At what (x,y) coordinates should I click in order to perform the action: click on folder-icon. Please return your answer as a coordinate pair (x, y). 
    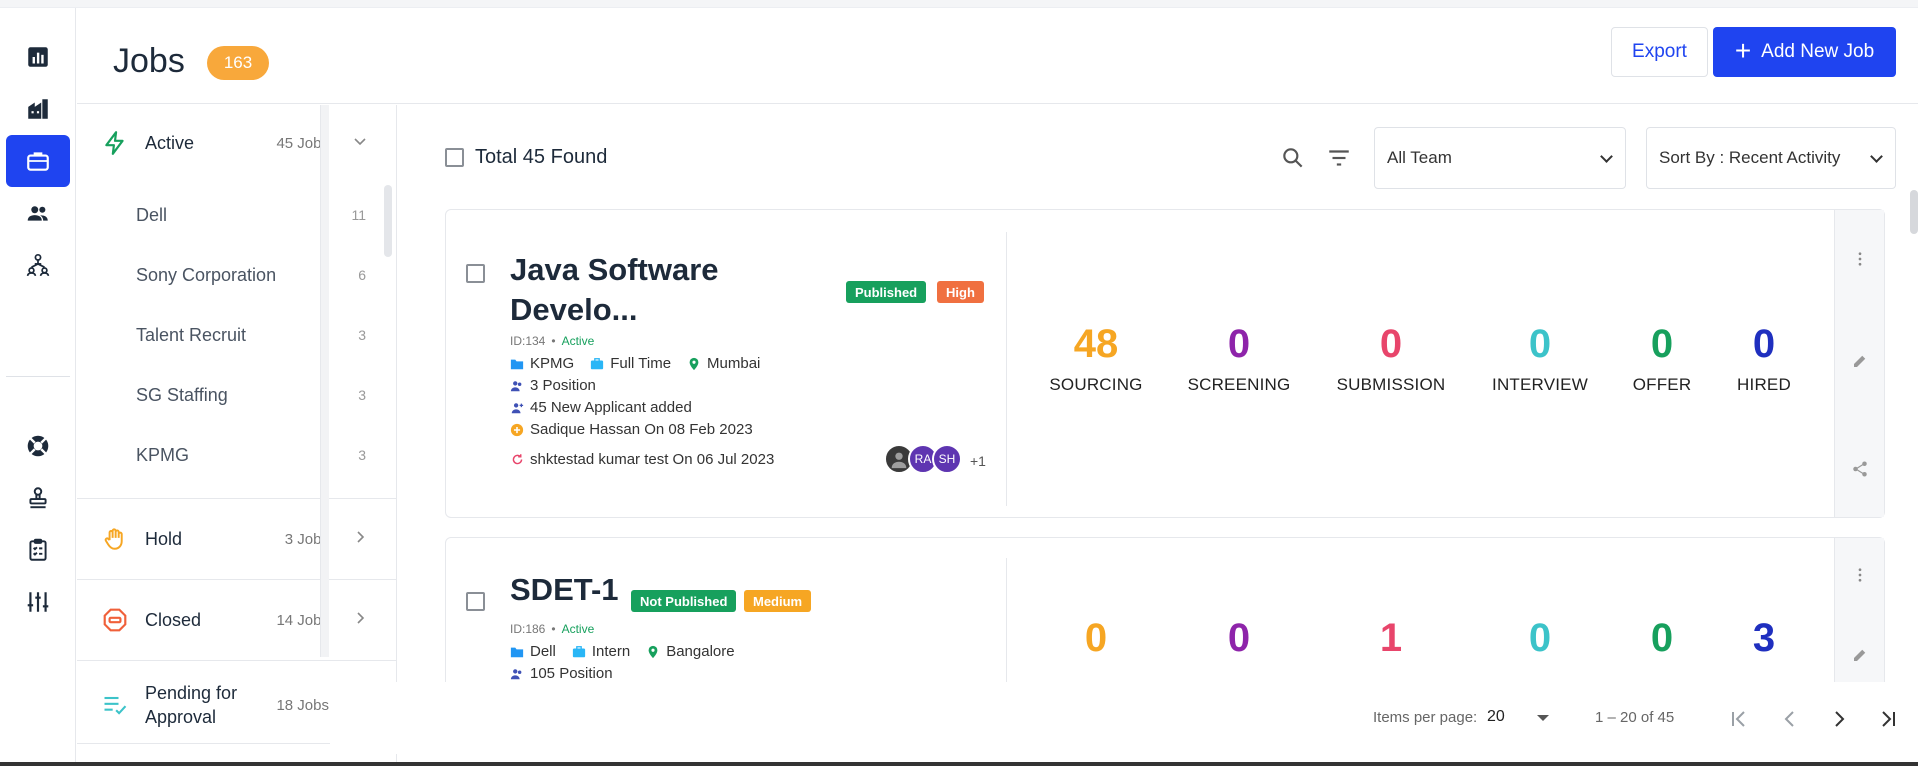
    Looking at the image, I should click on (517, 652).